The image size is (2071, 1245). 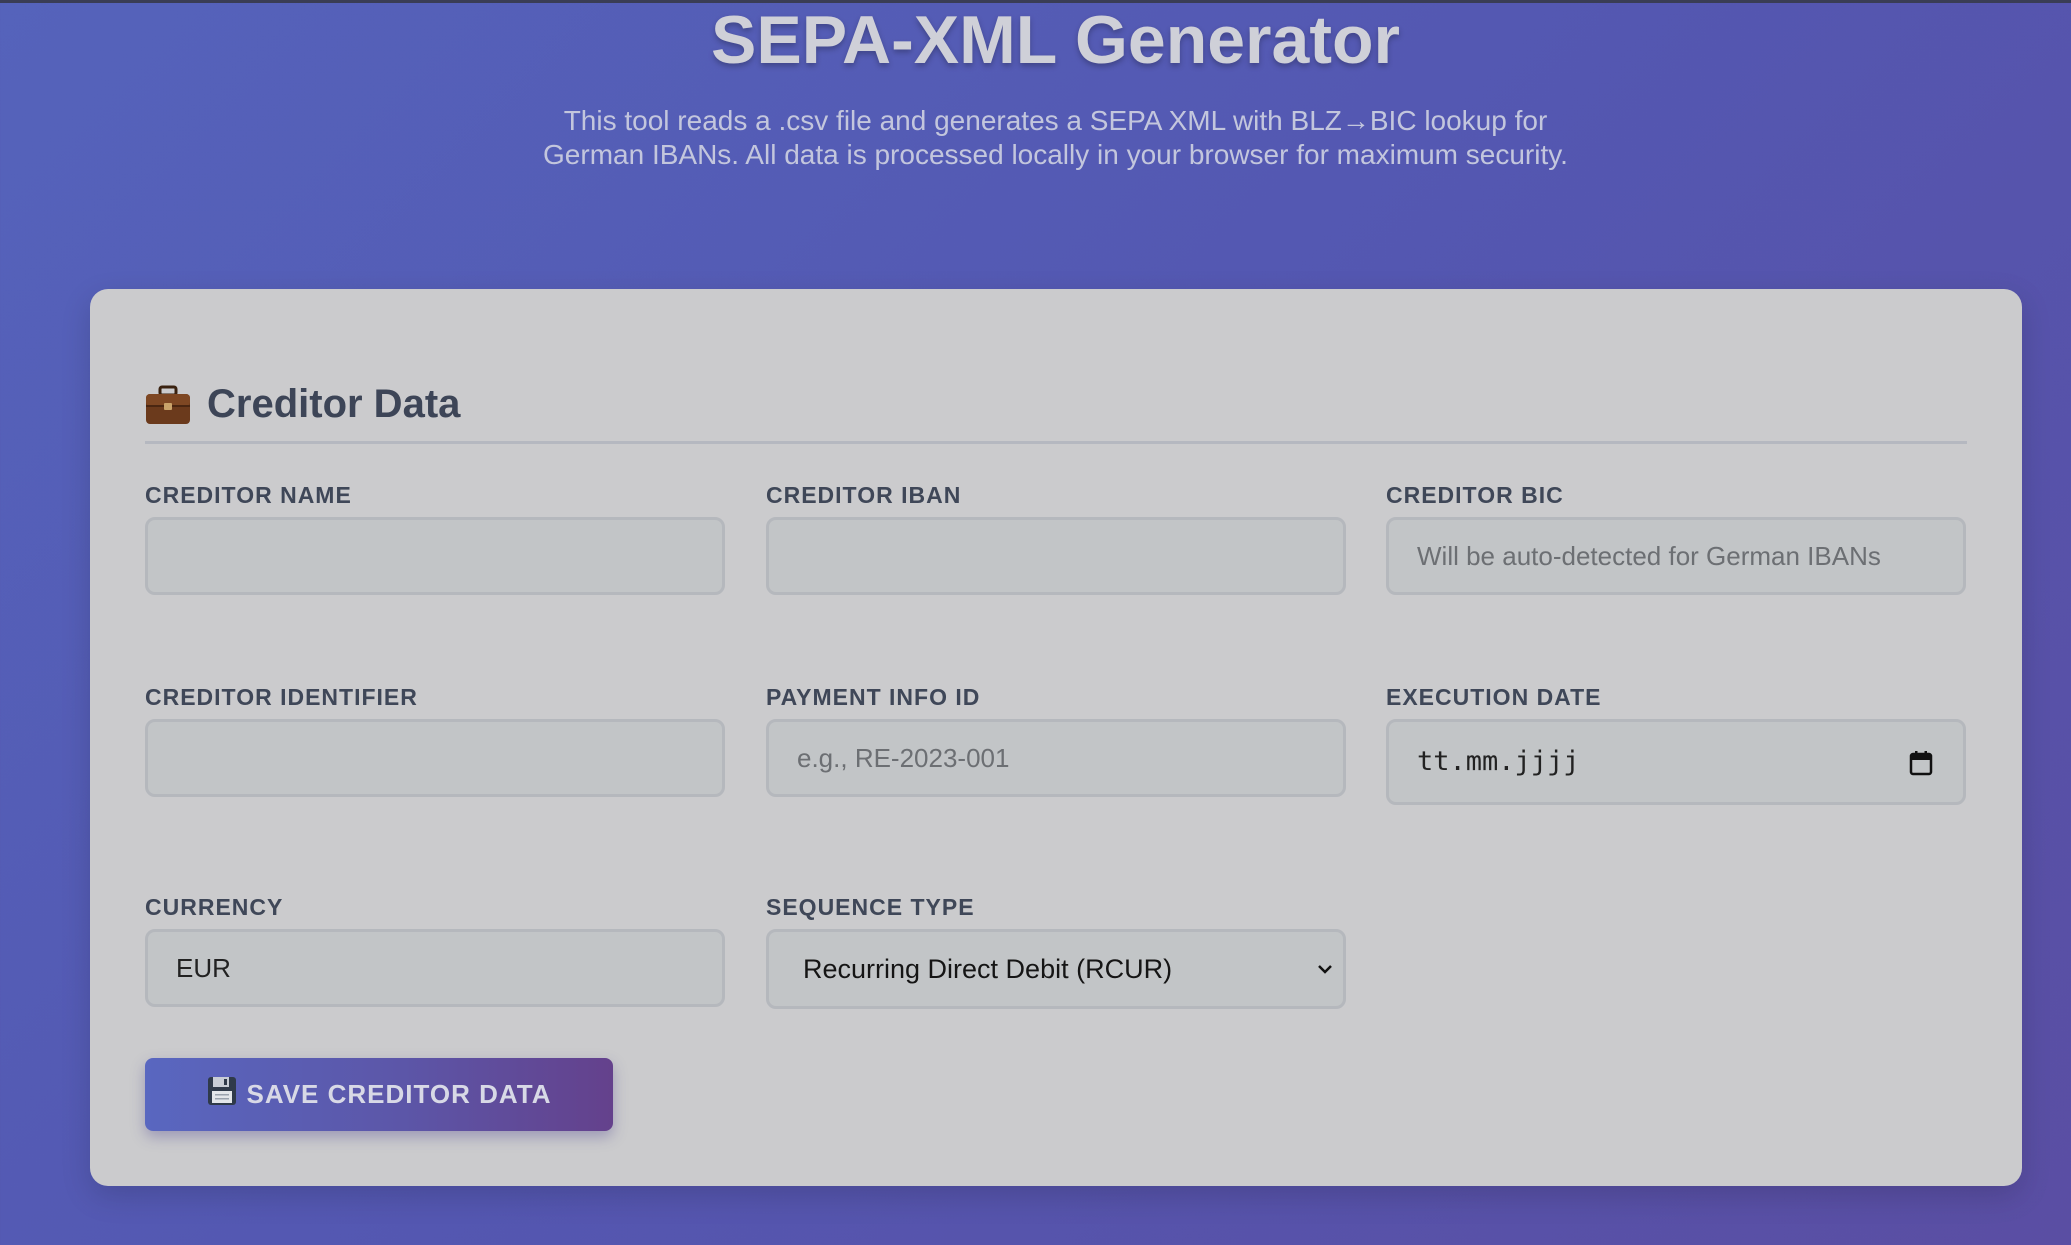 I want to click on creditor-identifier-label: CREDITOR IDENTIFIER, so click(x=281, y=697).